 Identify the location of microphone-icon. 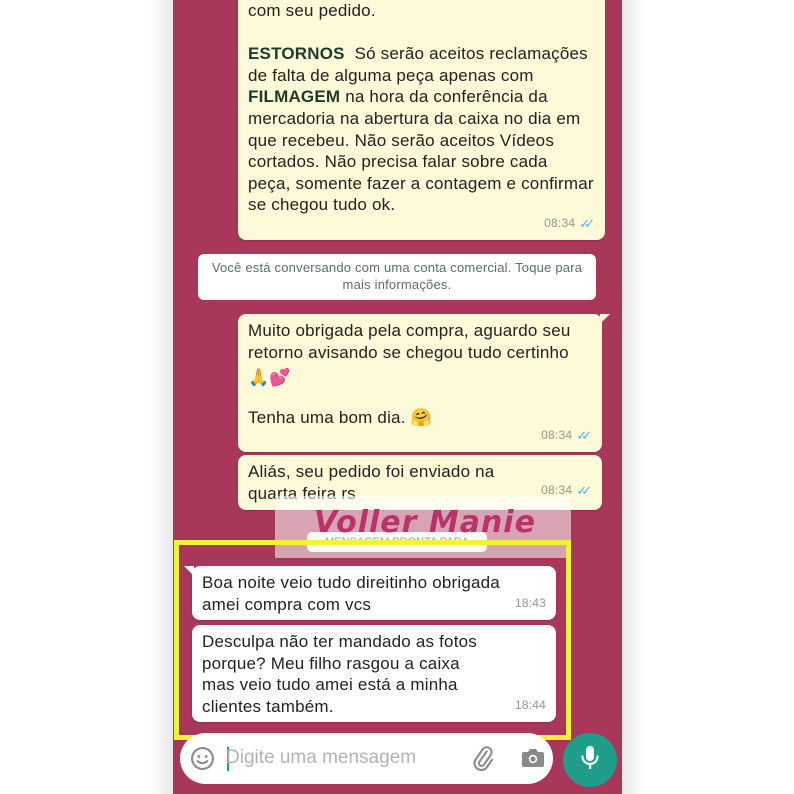
(590, 760).